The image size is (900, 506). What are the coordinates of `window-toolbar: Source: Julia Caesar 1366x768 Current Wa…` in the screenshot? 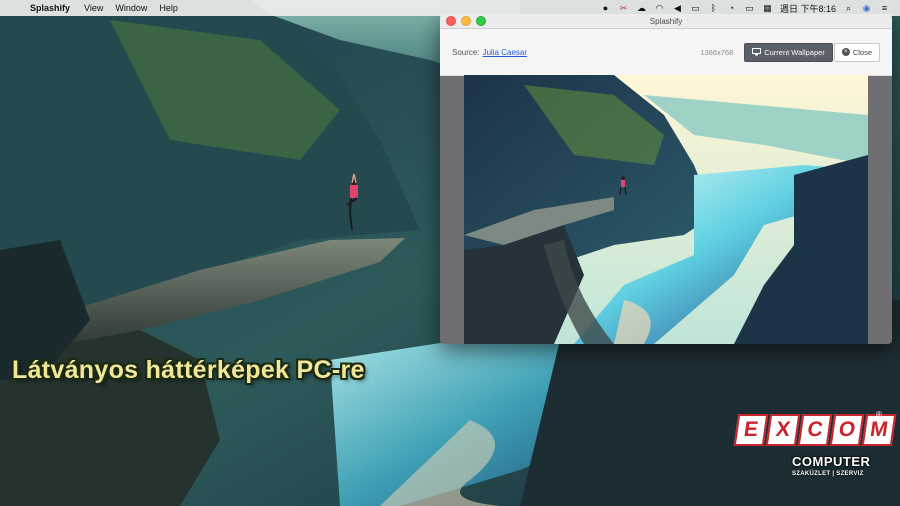 It's located at (666, 52).